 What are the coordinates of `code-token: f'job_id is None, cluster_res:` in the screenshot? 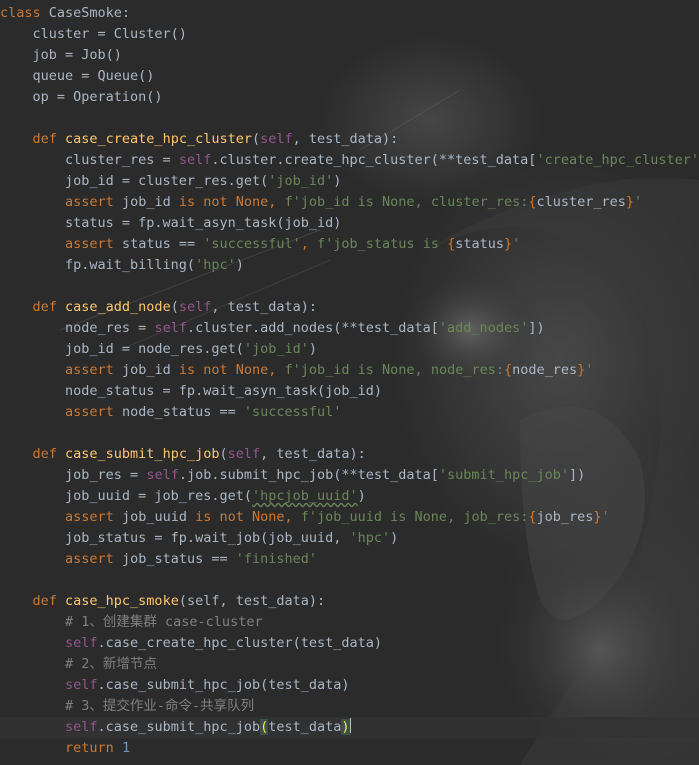 It's located at (406, 202).